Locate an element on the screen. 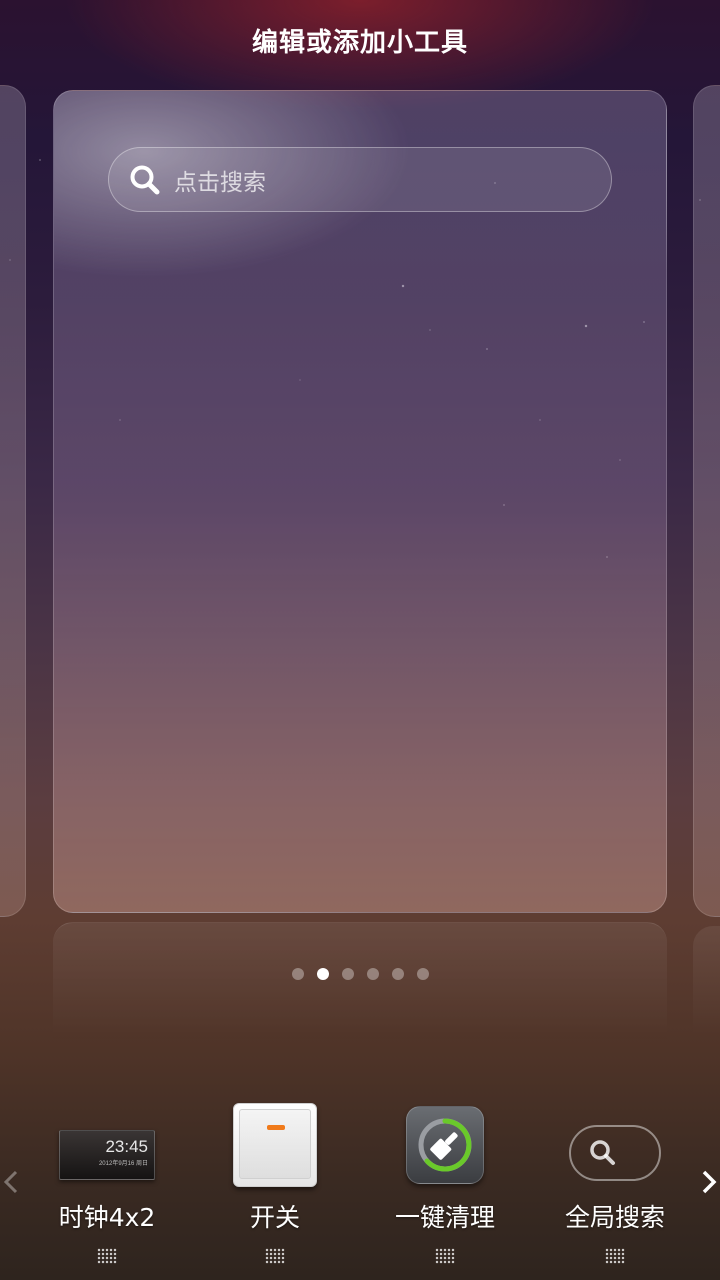  search-widget-bar: 点击搜索 is located at coordinates (360, 179).